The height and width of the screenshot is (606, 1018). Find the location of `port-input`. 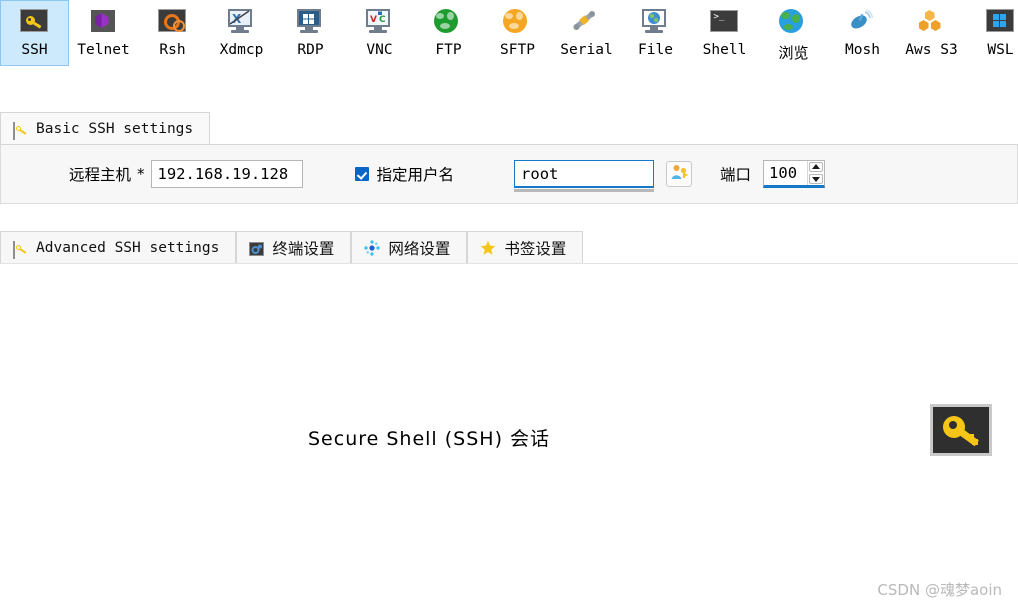

port-input is located at coordinates (786, 173).